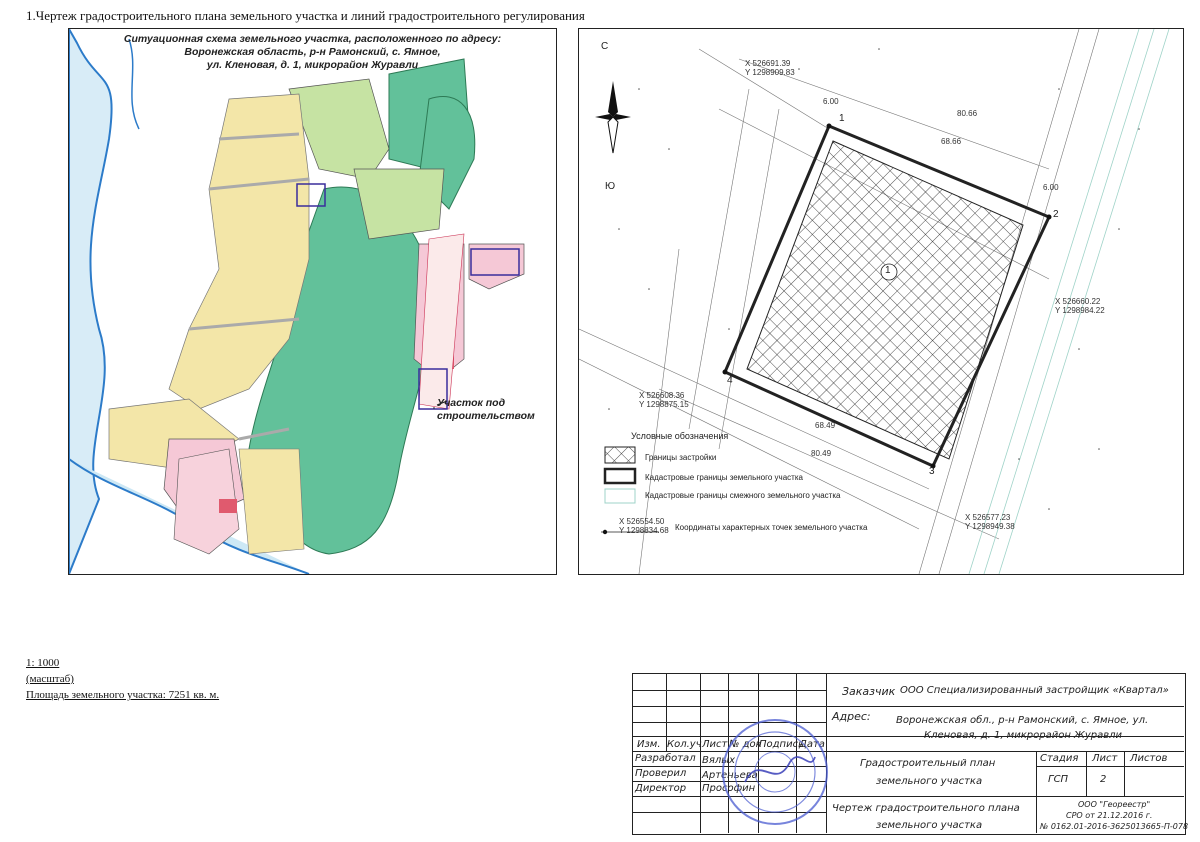  Describe the element at coordinates (1114, 826) in the screenshot. I see `org-number: № 0162.01-2016-3625013665-П-078` at that location.